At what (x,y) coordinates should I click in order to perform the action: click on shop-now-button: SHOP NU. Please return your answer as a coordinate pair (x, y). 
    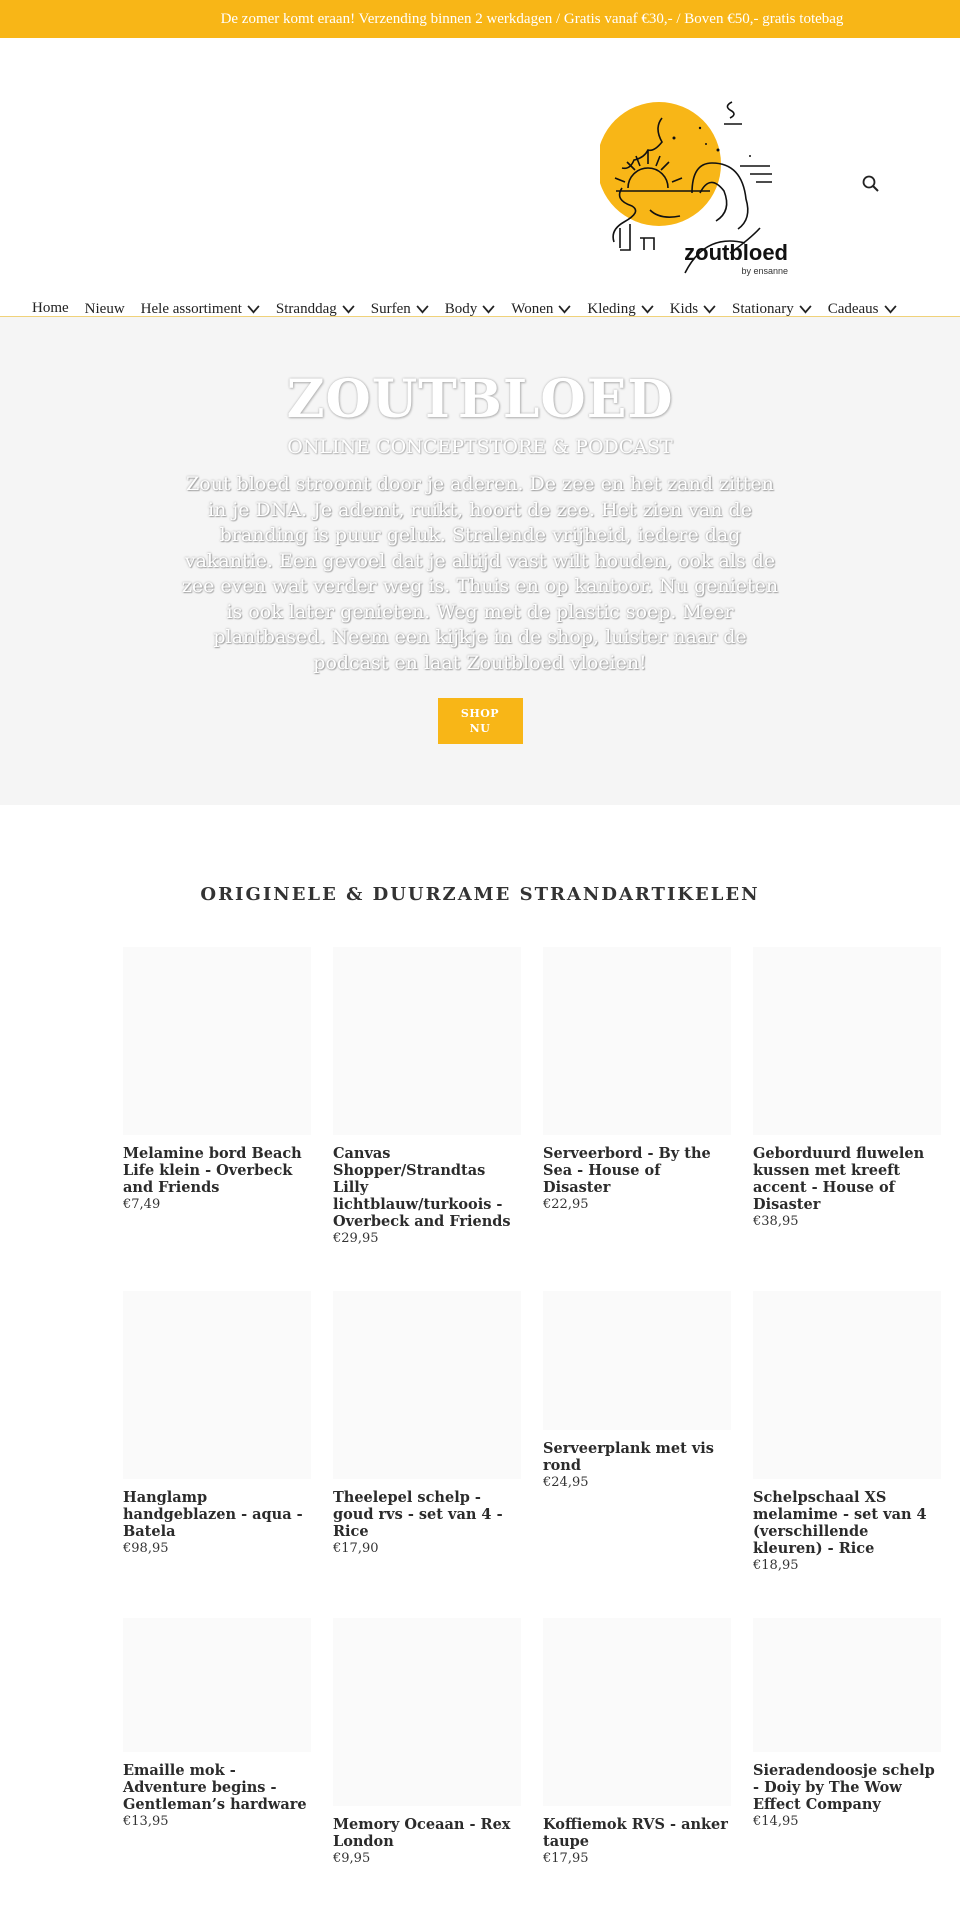
    Looking at the image, I should click on (480, 721).